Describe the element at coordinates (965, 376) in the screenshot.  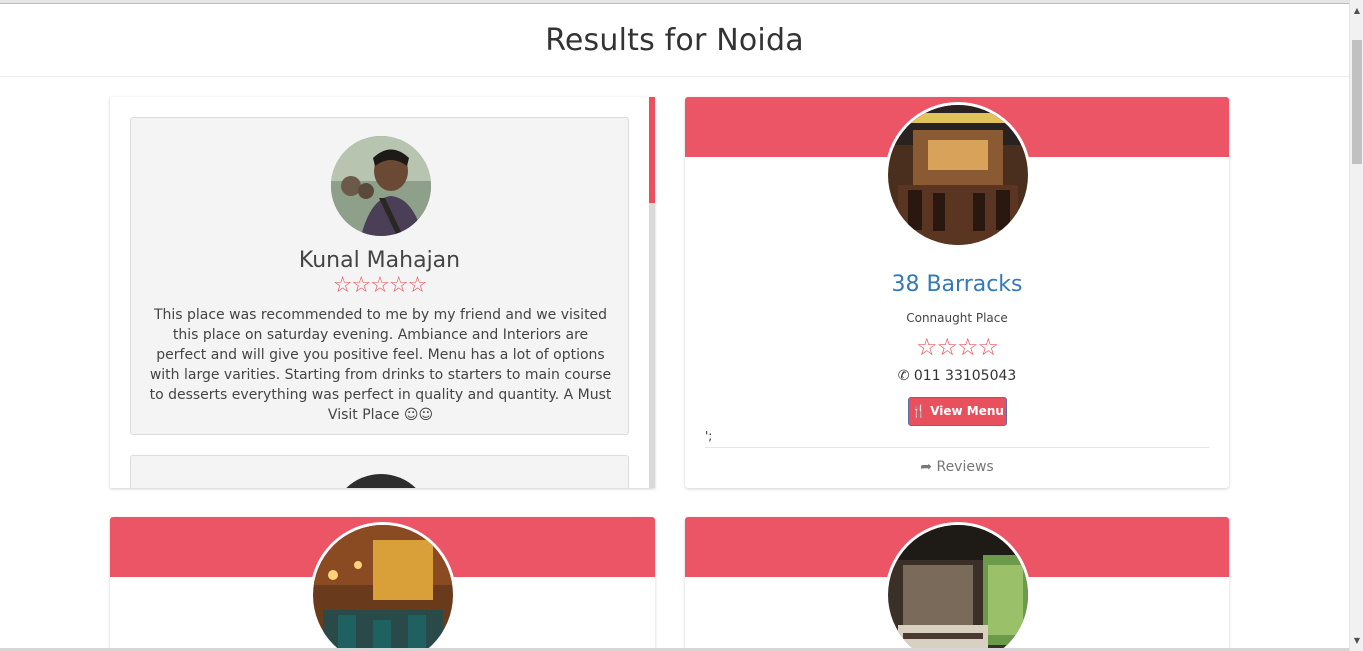
I see `phone-number: 011 33105043` at that location.